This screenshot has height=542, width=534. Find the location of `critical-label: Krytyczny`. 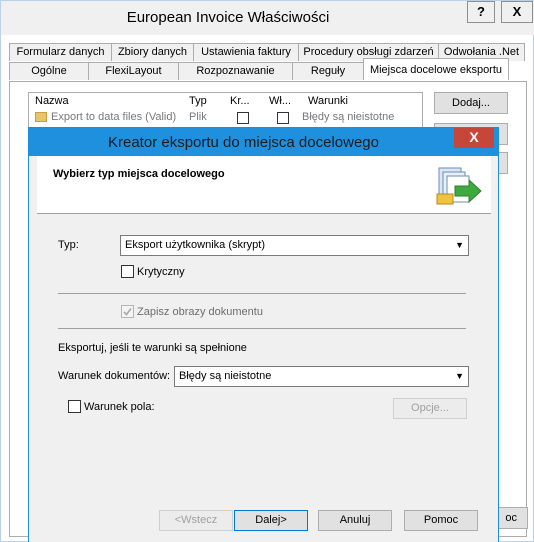

critical-label: Krytyczny is located at coordinates (161, 272).